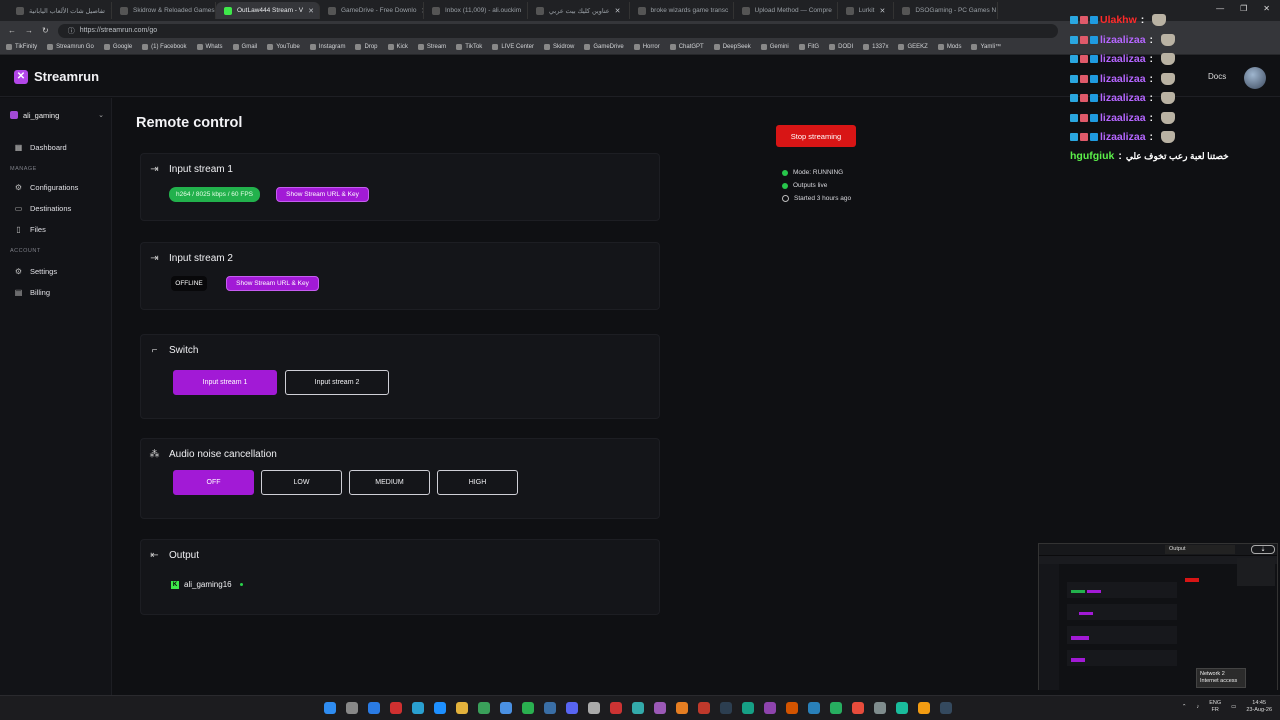 The width and height of the screenshot is (1280, 720). Describe the element at coordinates (225, 382) in the screenshot. I see `switch-option-input-1: Input stream 1` at that location.